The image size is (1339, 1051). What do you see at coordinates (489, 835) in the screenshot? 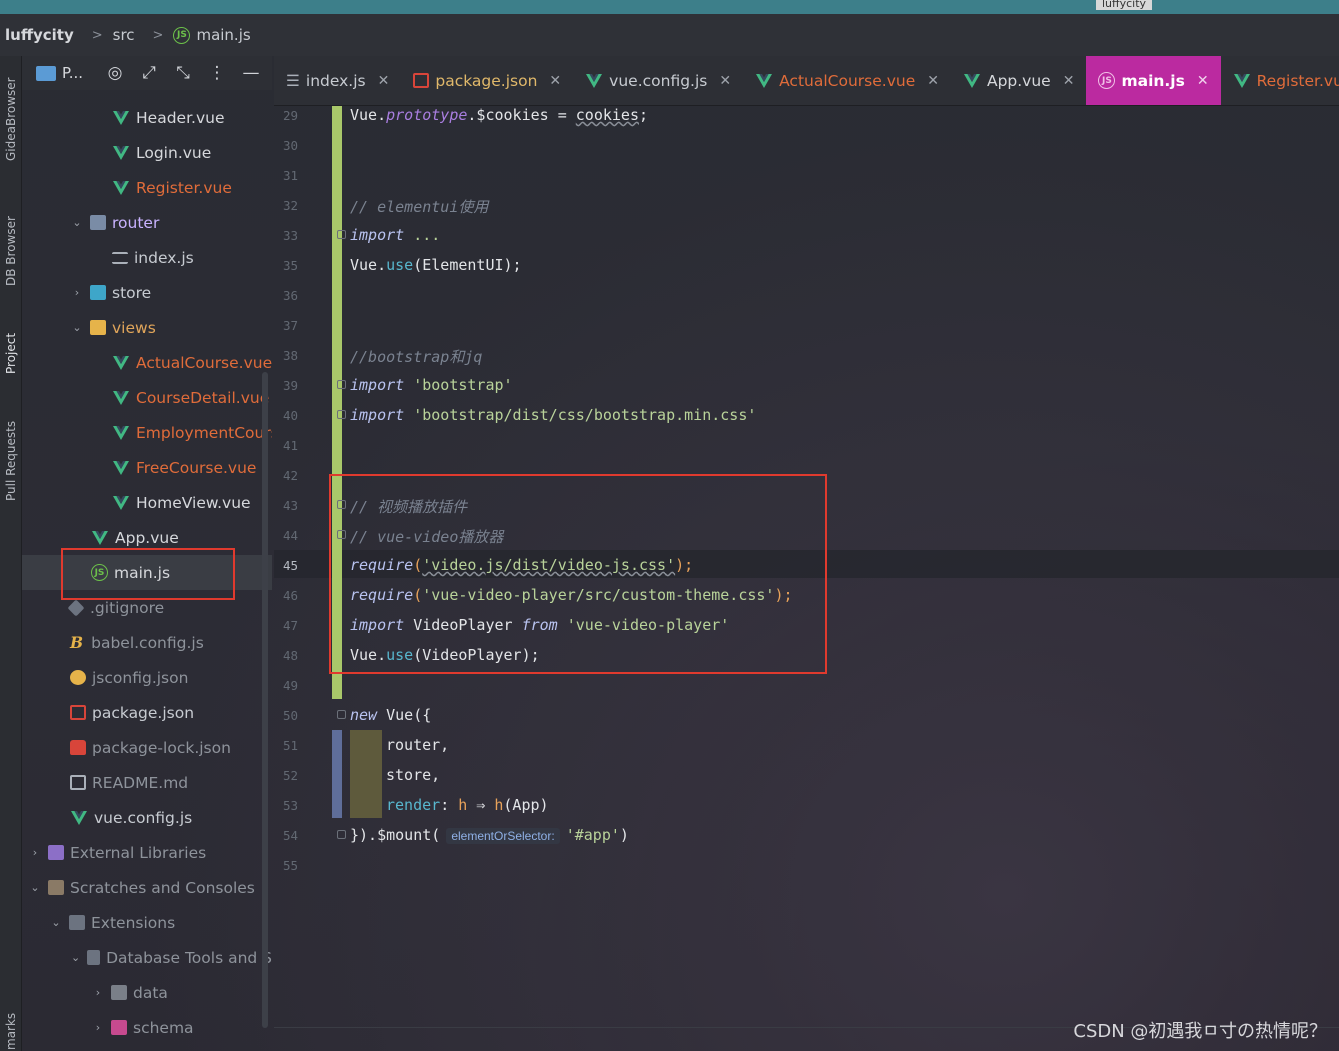
I see `code-line-54: }).$mount(elementOrSelector: '#app')` at bounding box center [489, 835].